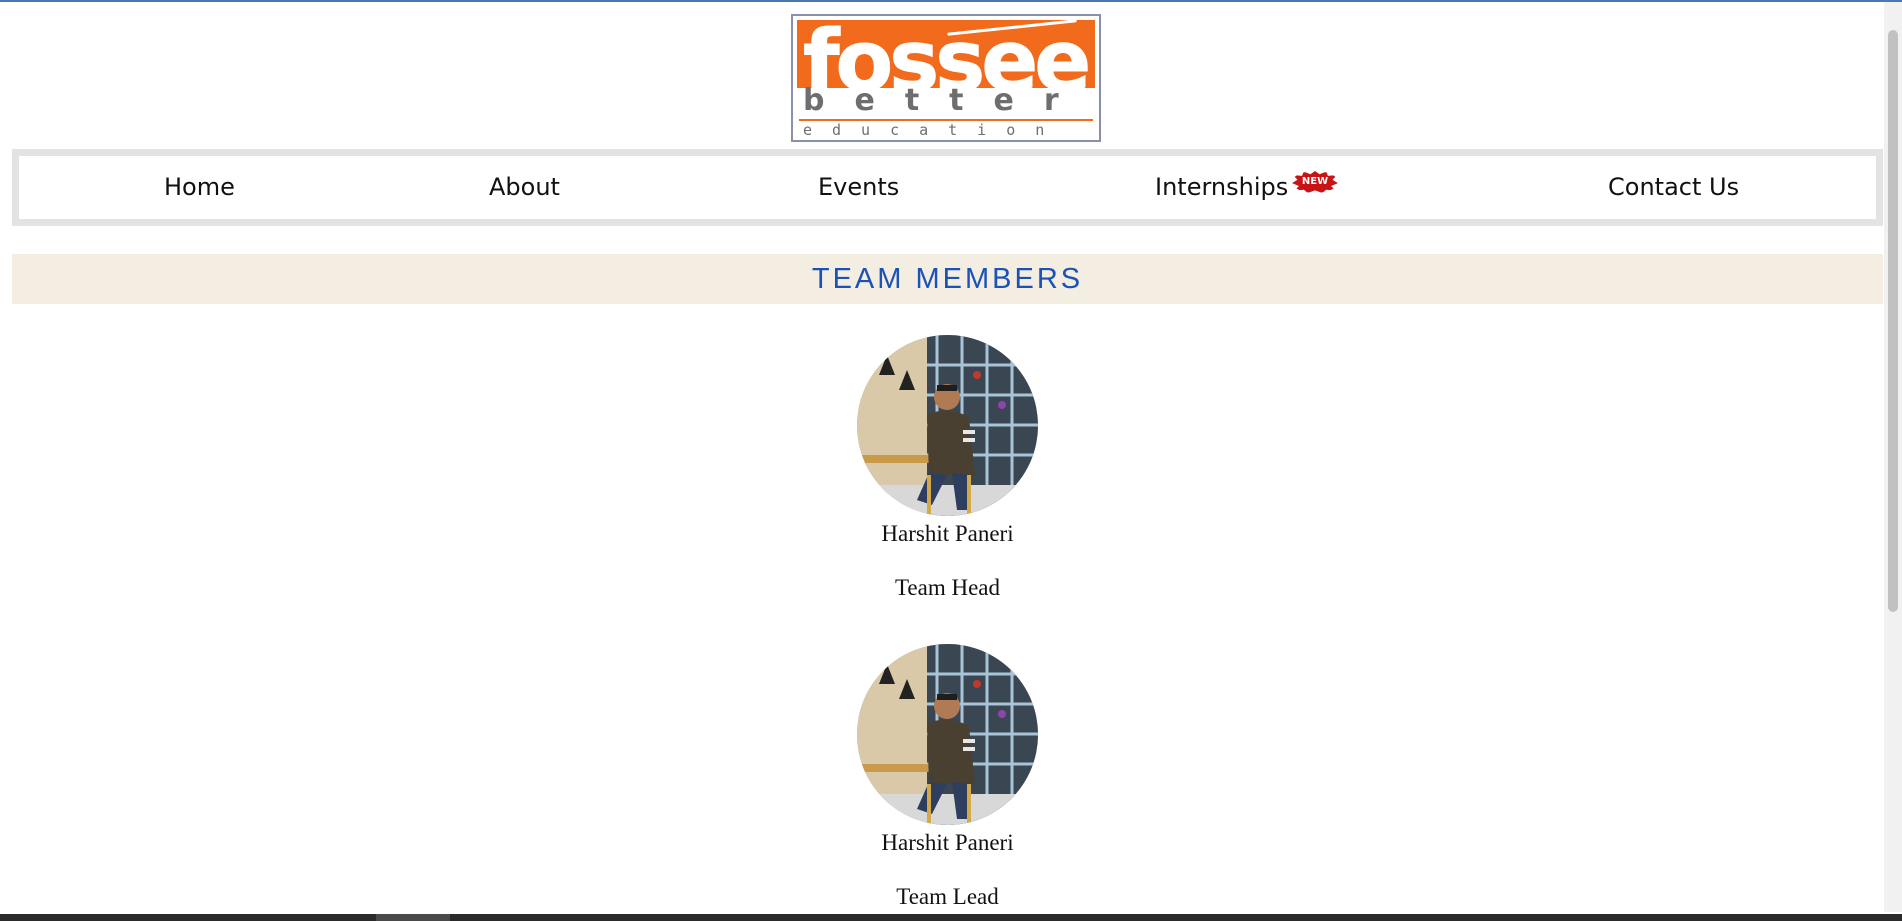 The height and width of the screenshot is (921, 1902). I want to click on nav-item-internships: Internships, so click(1221, 187).